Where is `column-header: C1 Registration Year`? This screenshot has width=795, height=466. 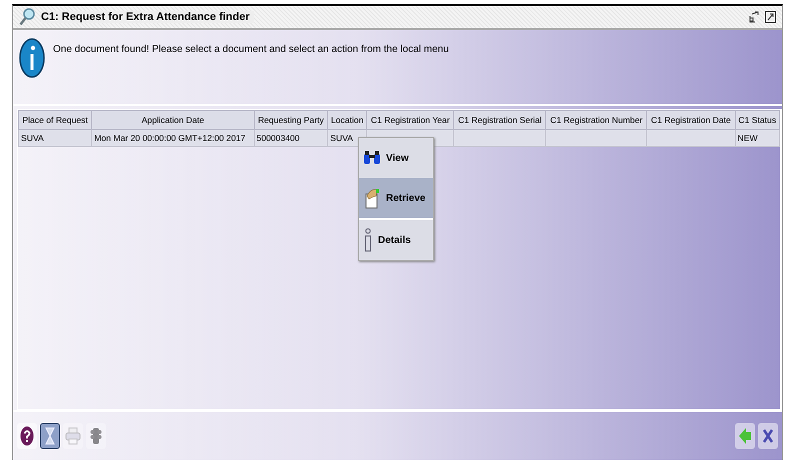
column-header: C1 Registration Year is located at coordinates (410, 120).